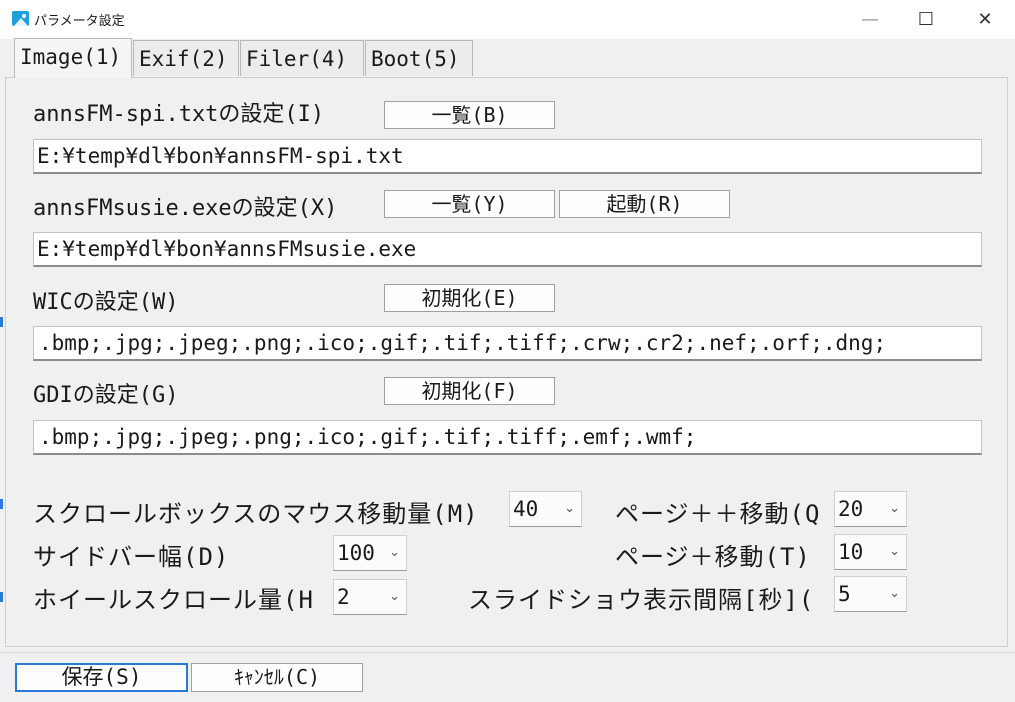 The width and height of the screenshot is (1015, 702). Describe the element at coordinates (641, 600) in the screenshot. I see `slideshow-interval-label: スライドショウ表示間隔[秒](` at that location.